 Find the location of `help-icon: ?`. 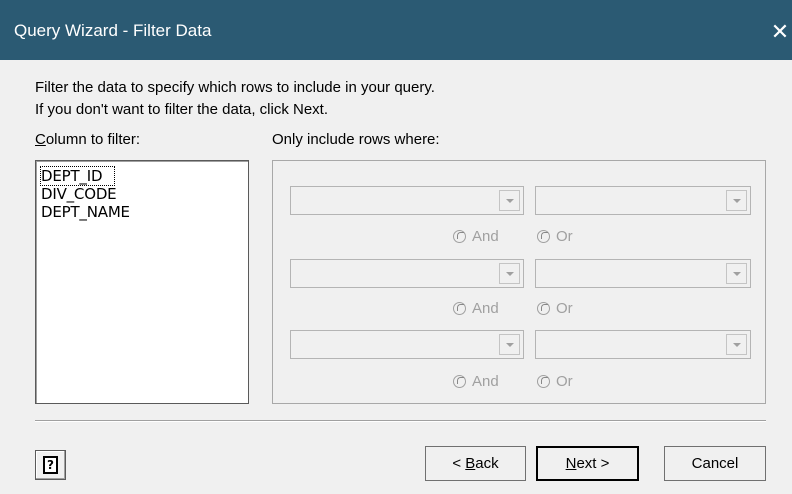

help-icon: ? is located at coordinates (50, 465).